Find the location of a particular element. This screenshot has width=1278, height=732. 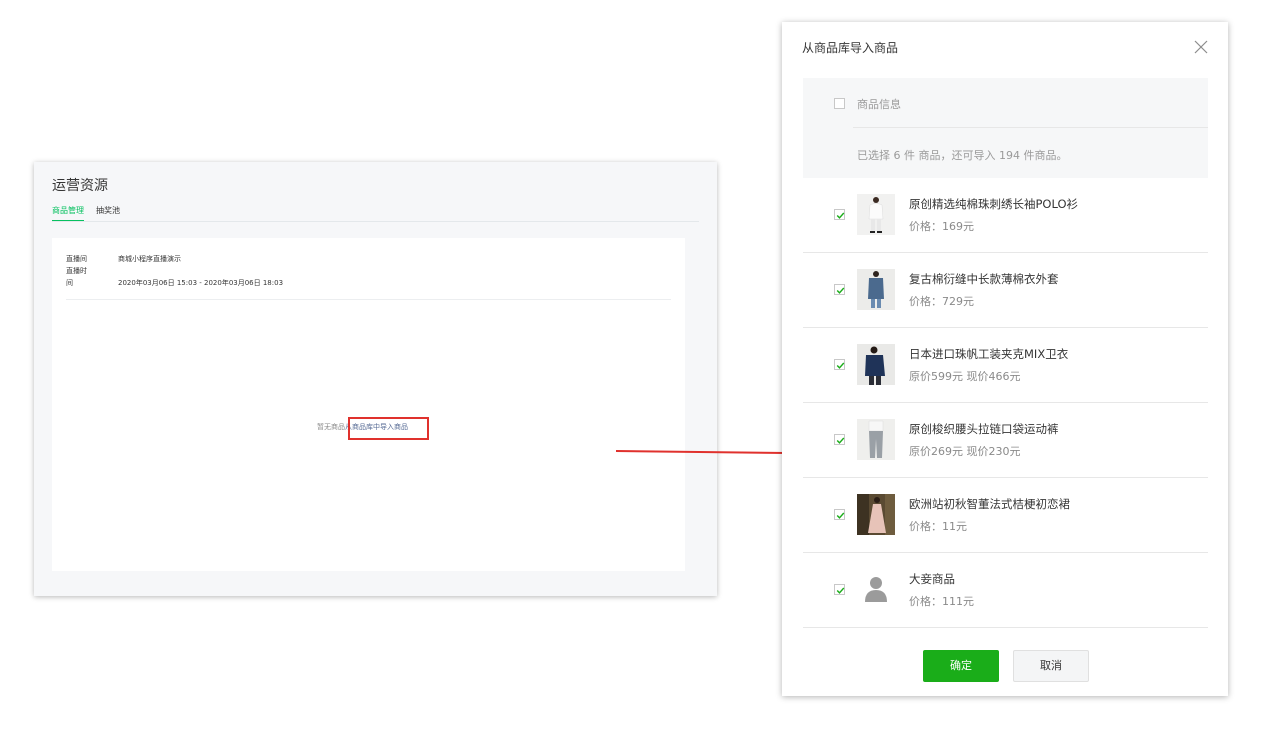

product-name: 原创精选纯棉珠刺绣长袖POLO衫 is located at coordinates (994, 204).